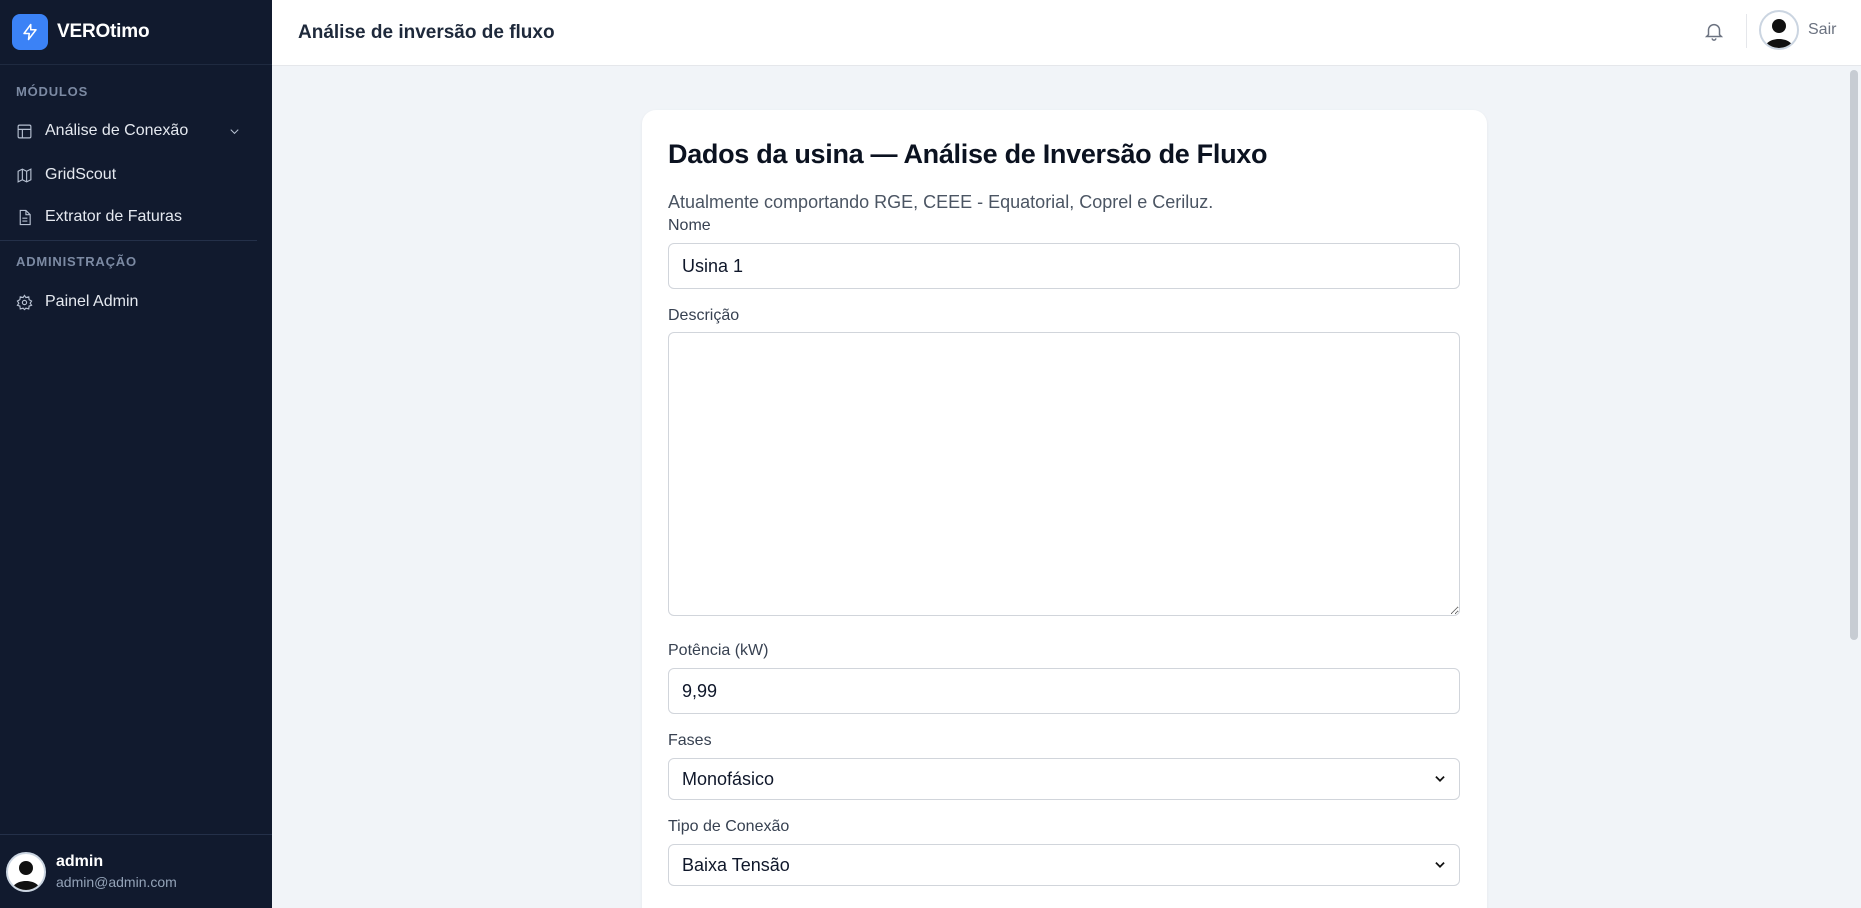  What do you see at coordinates (426, 32) in the screenshot?
I see `page-title: Análise de inversão de fluxo` at bounding box center [426, 32].